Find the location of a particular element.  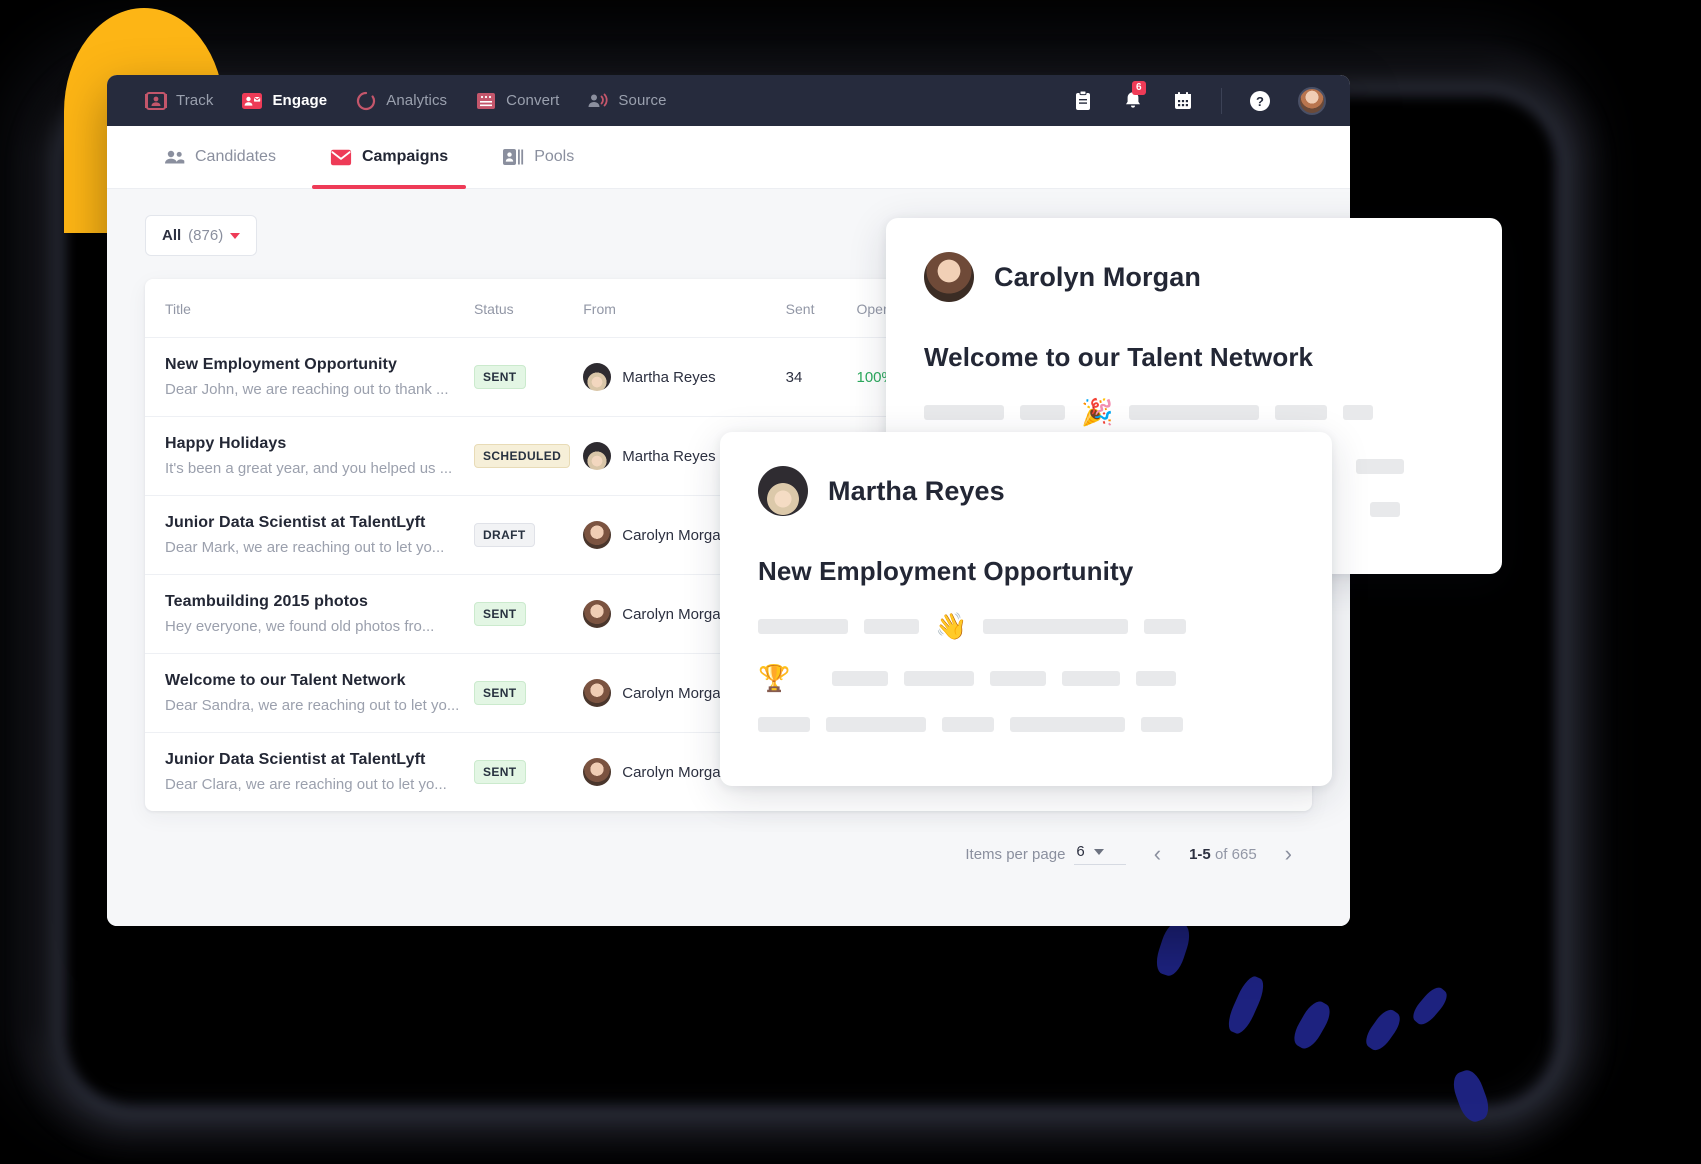

items-per-page-value: 6 is located at coordinates (1080, 851).